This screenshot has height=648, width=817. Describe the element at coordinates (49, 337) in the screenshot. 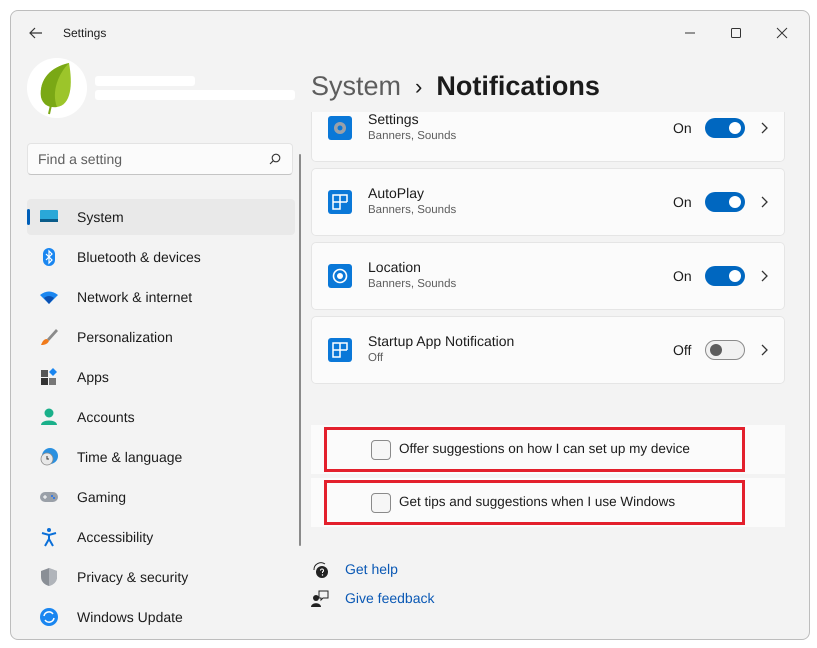

I see `brush-icon` at that location.